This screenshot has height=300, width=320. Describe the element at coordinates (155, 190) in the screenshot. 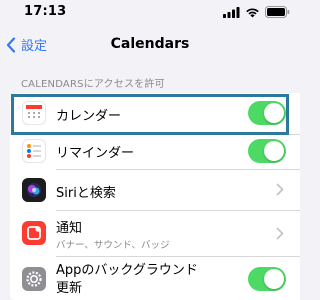

I see `row-siri-search: Siriと検索` at that location.